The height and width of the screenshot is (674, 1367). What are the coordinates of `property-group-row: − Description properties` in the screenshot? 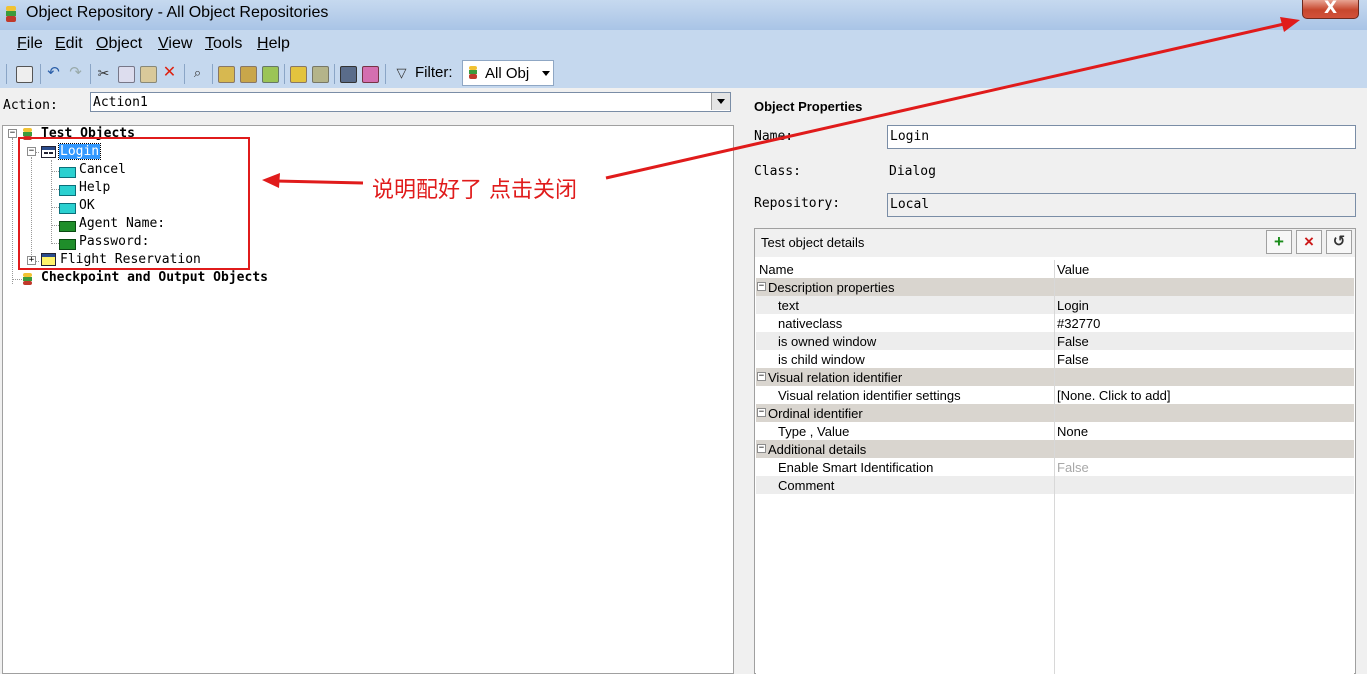 It's located at (1055, 287).